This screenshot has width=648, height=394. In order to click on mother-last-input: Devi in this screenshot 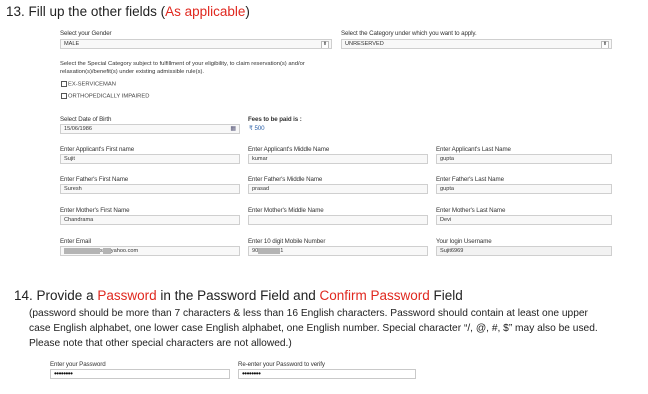, I will do `click(524, 220)`.